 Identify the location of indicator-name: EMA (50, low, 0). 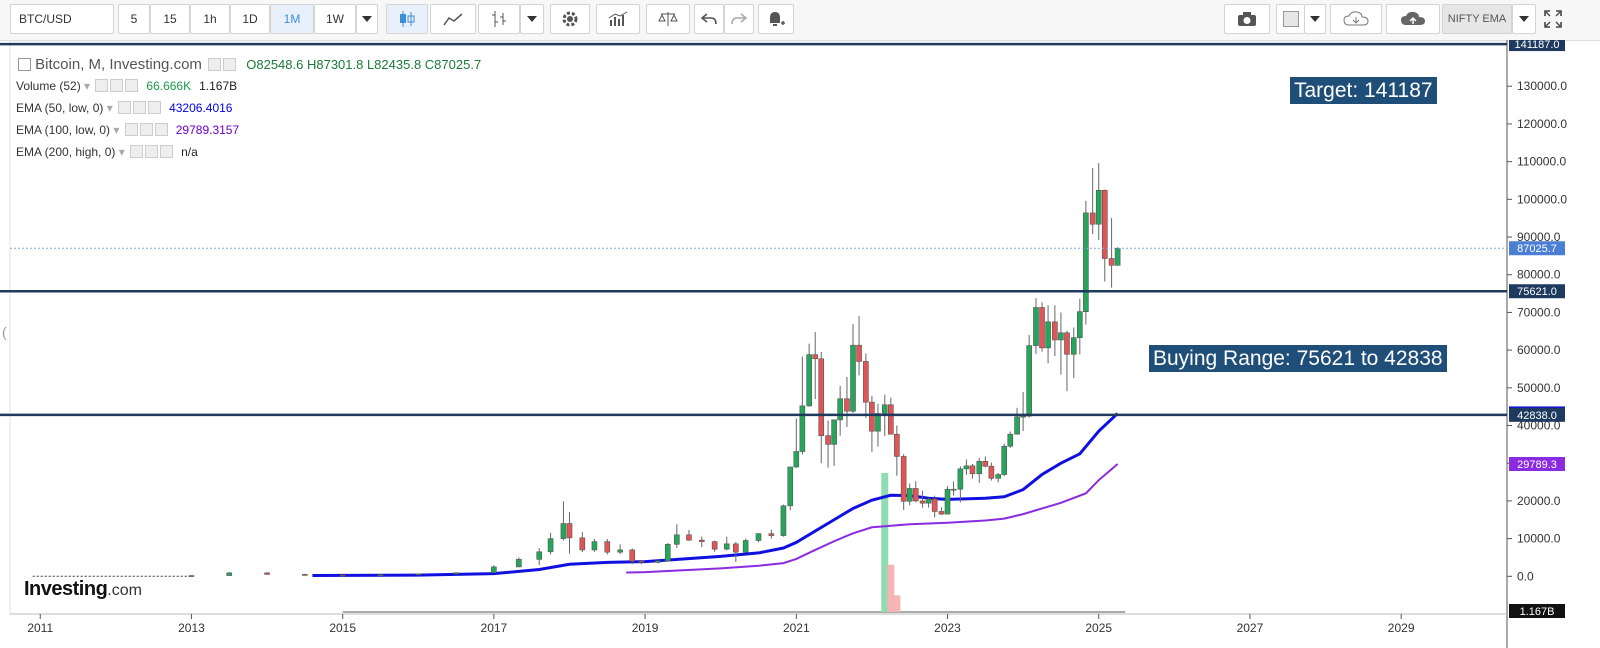
(59, 108).